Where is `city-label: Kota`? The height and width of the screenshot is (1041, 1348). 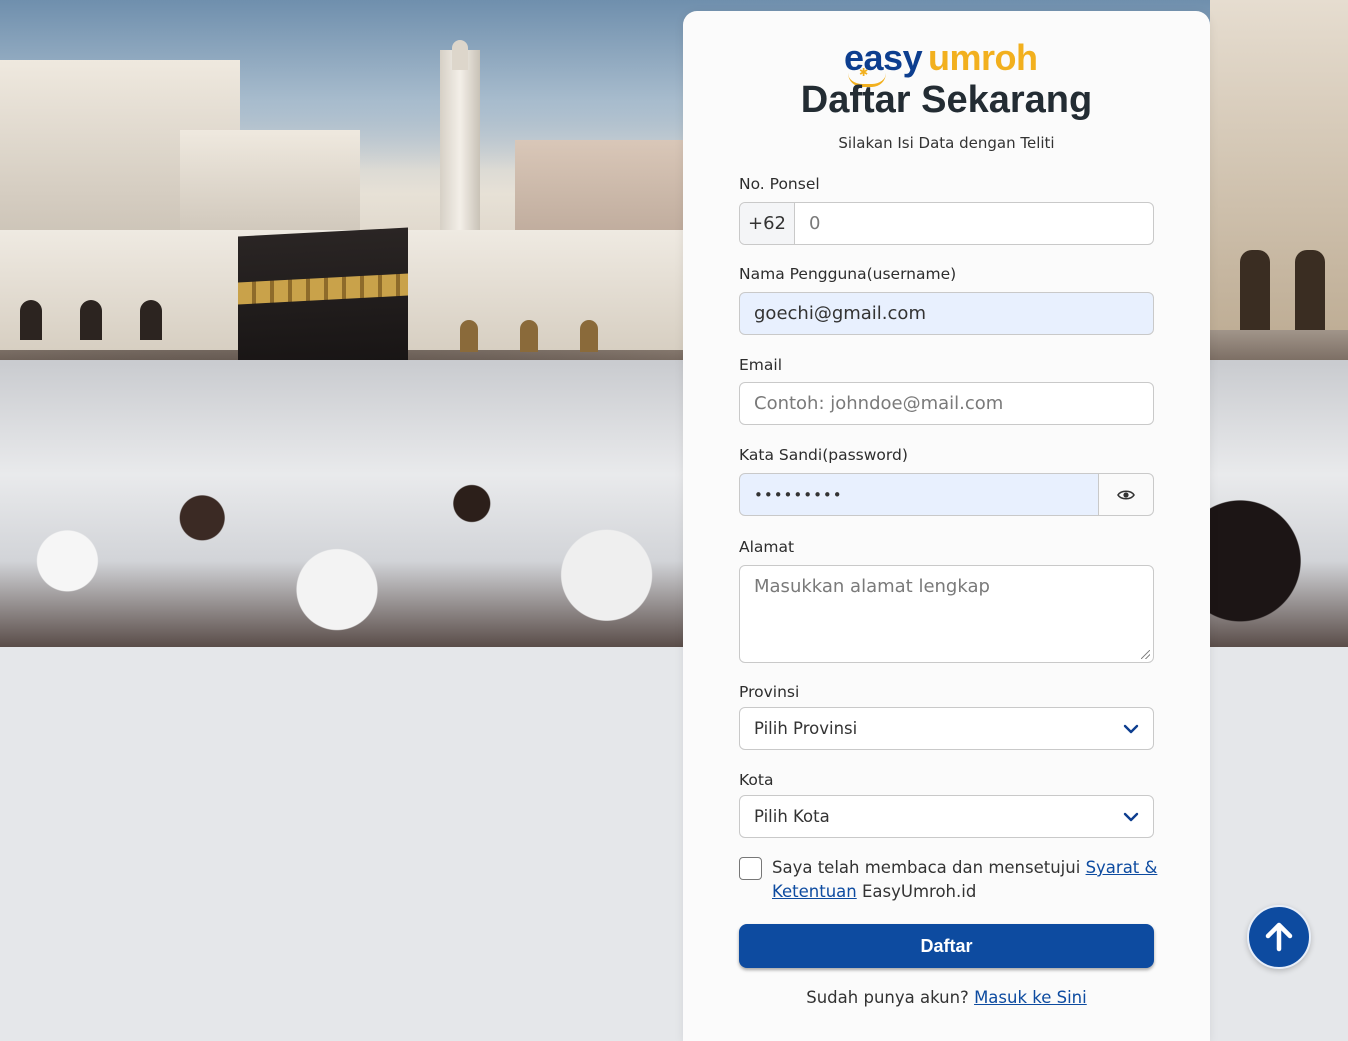 city-label: Kota is located at coordinates (756, 780).